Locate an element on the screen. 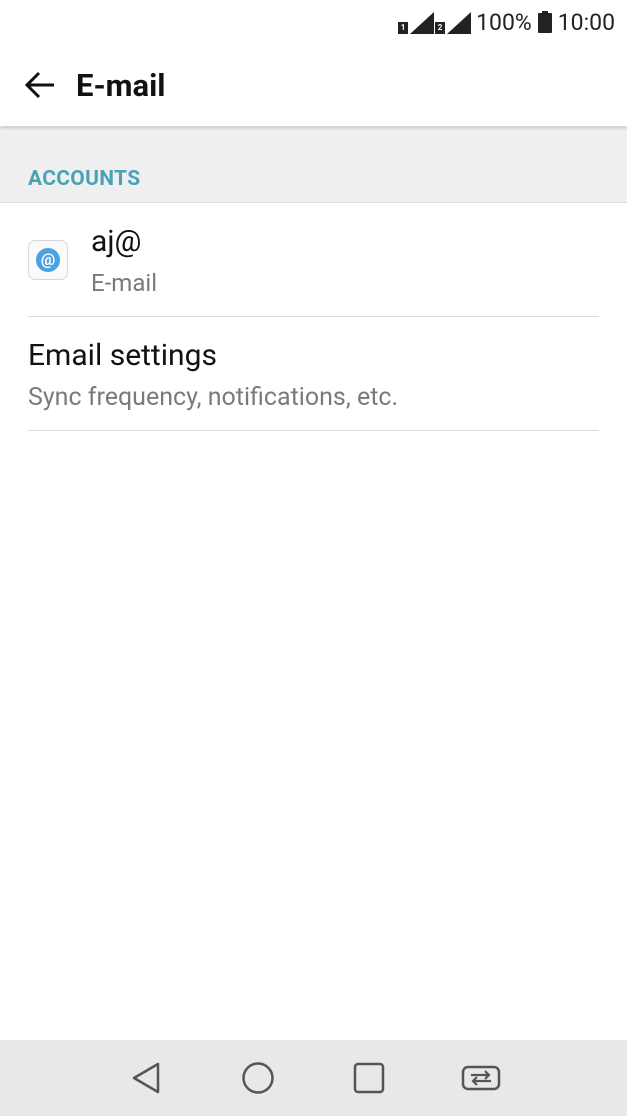  sim2-badge: 2 is located at coordinates (440, 28).